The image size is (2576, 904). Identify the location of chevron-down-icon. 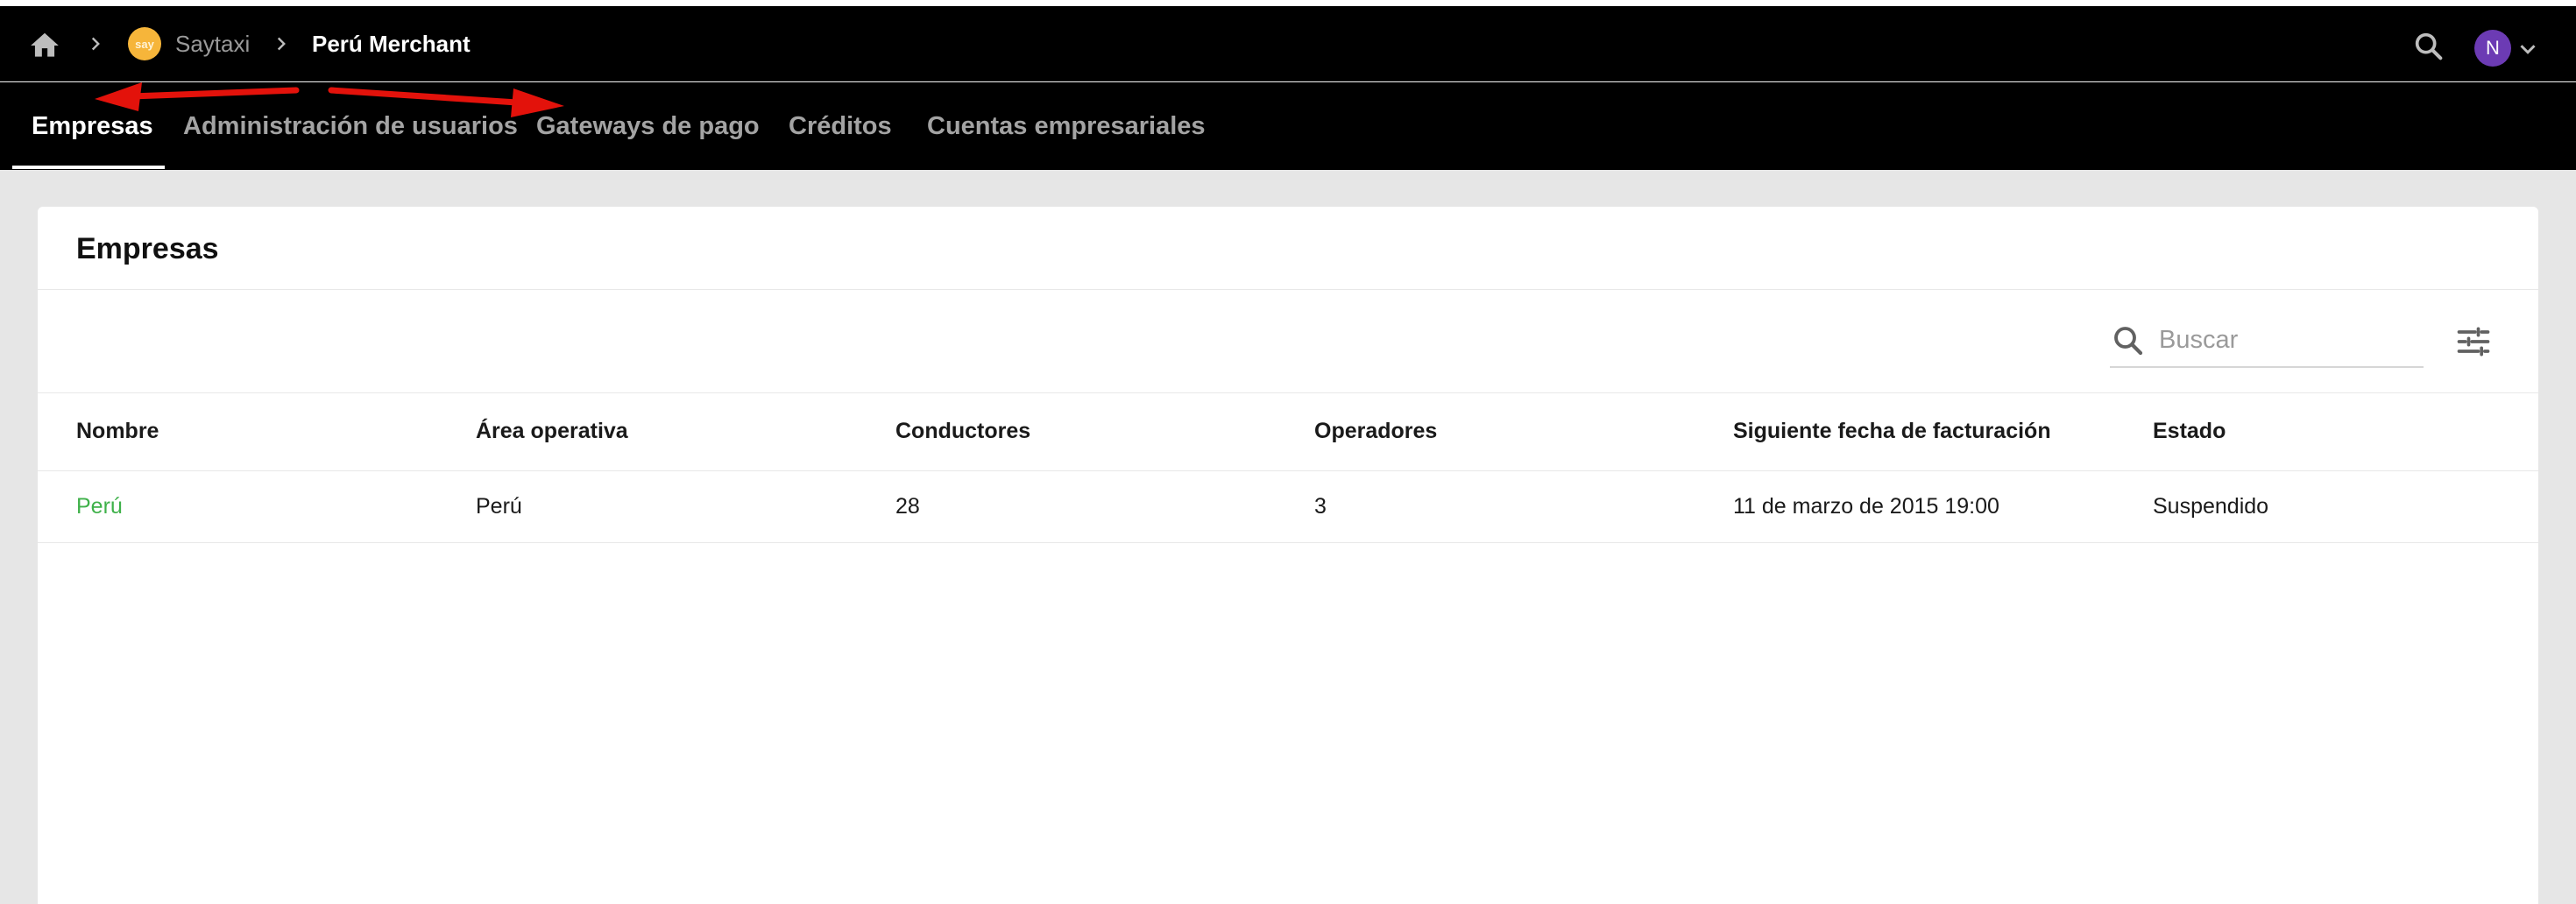
(2528, 49).